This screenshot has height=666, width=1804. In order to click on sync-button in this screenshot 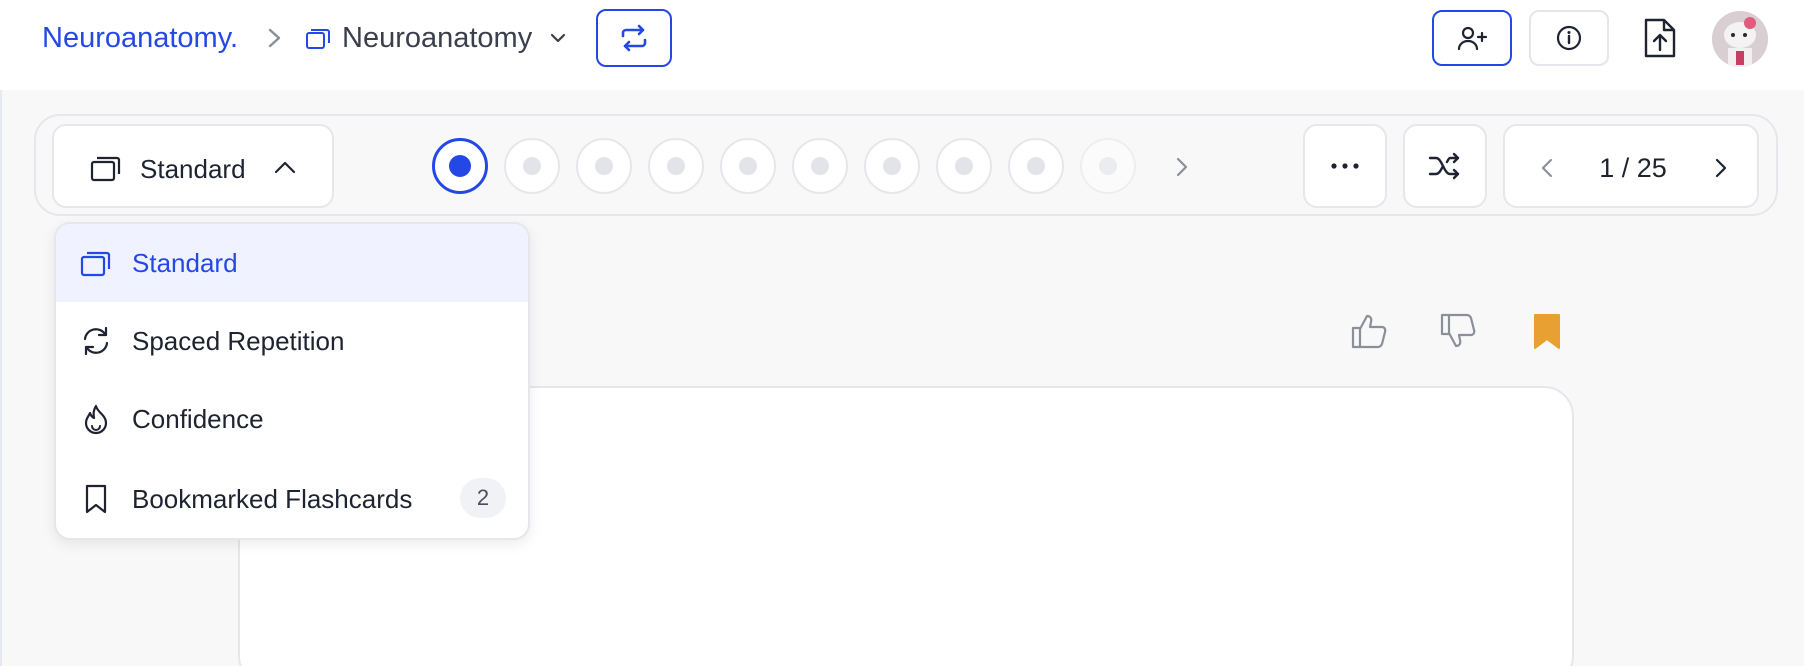, I will do `click(634, 38)`.